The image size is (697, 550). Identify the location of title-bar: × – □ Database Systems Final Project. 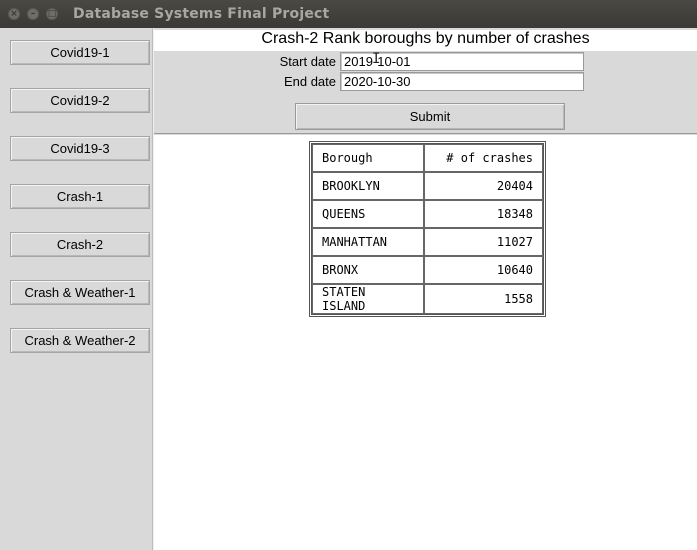
(348, 14).